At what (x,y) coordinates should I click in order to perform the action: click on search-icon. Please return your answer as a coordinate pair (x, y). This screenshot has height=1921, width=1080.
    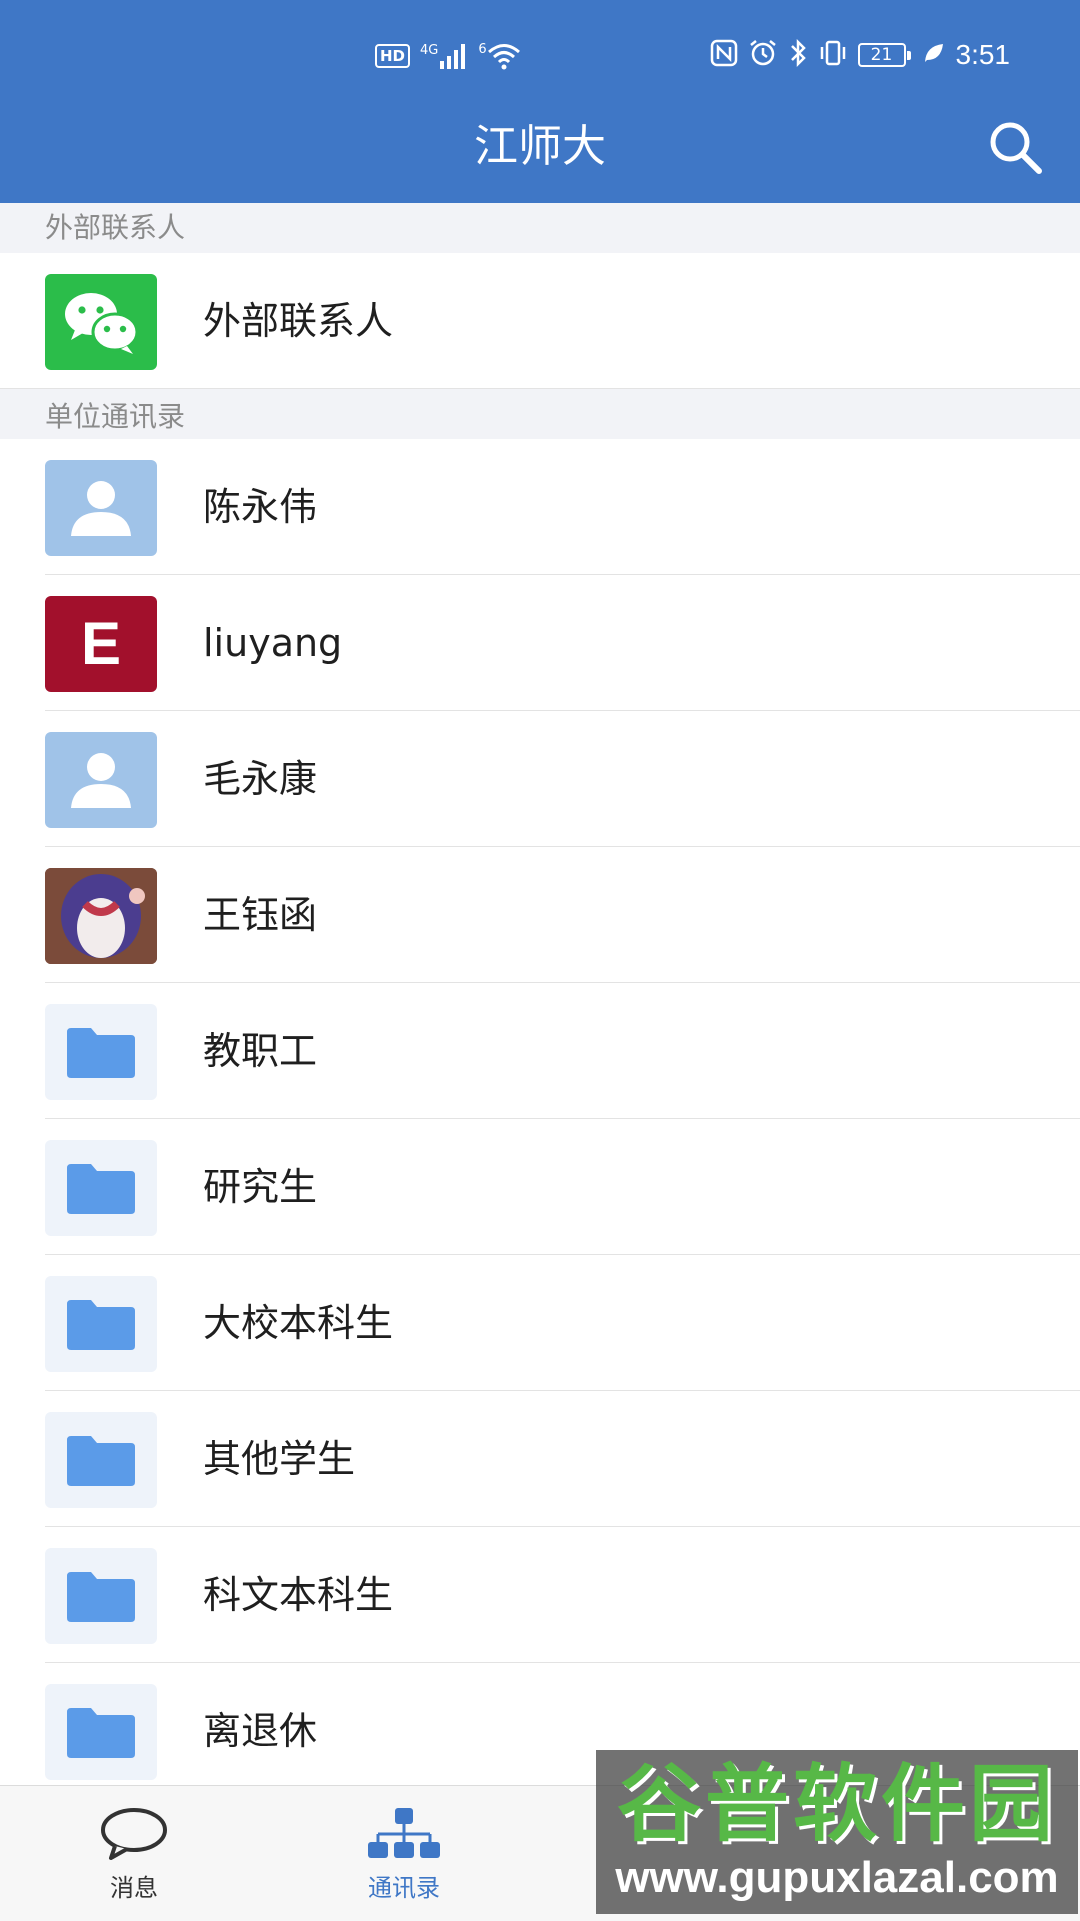
    Looking at the image, I should click on (1016, 148).